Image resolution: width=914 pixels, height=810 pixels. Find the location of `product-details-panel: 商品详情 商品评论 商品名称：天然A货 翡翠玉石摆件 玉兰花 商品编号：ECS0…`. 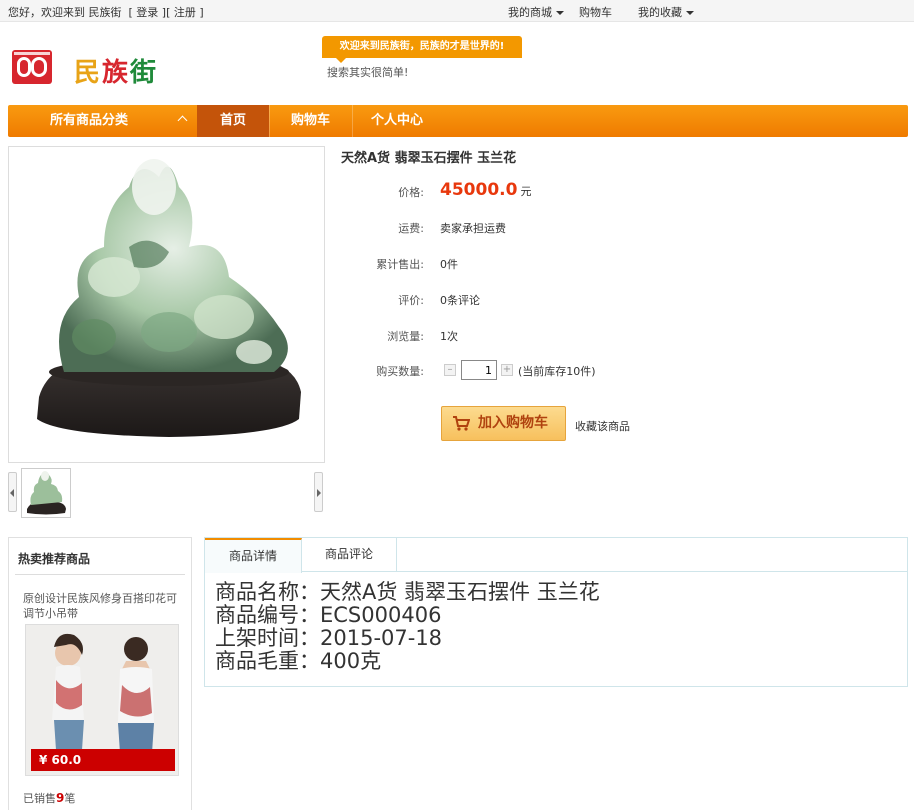

product-details-panel: 商品详情 商品评论 商品名称：天然A货 翡翠玉石摆件 玉兰花 商品编号：ECS0… is located at coordinates (556, 612).